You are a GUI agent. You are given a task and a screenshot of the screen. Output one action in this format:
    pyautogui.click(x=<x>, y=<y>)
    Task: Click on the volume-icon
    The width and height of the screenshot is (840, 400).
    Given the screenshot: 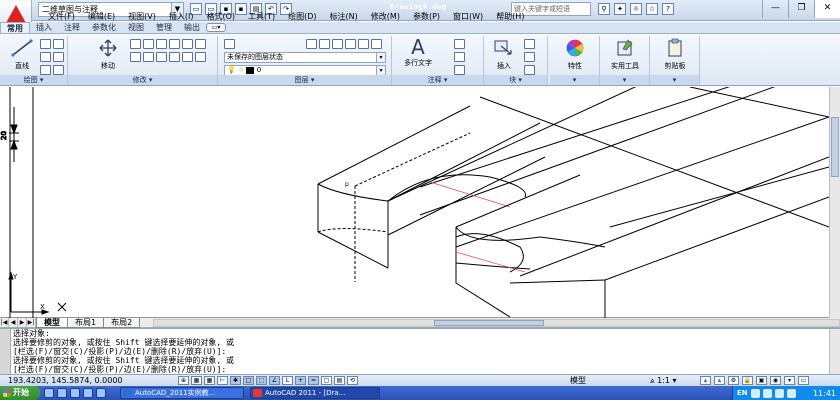 What is the action you would take?
    pyautogui.click(x=767, y=393)
    